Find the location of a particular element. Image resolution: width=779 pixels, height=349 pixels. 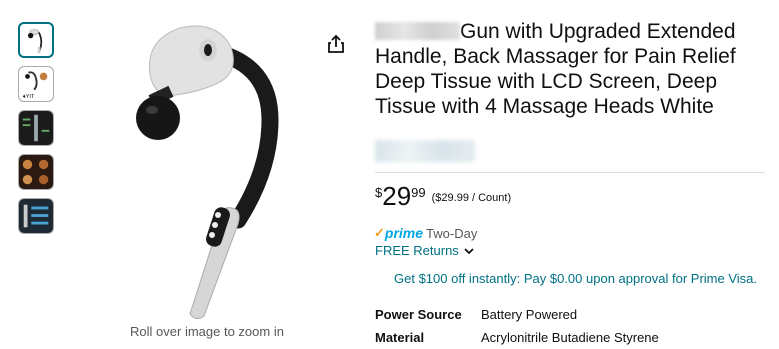

body-areas-thumbnail-image is located at coordinates (36, 172).